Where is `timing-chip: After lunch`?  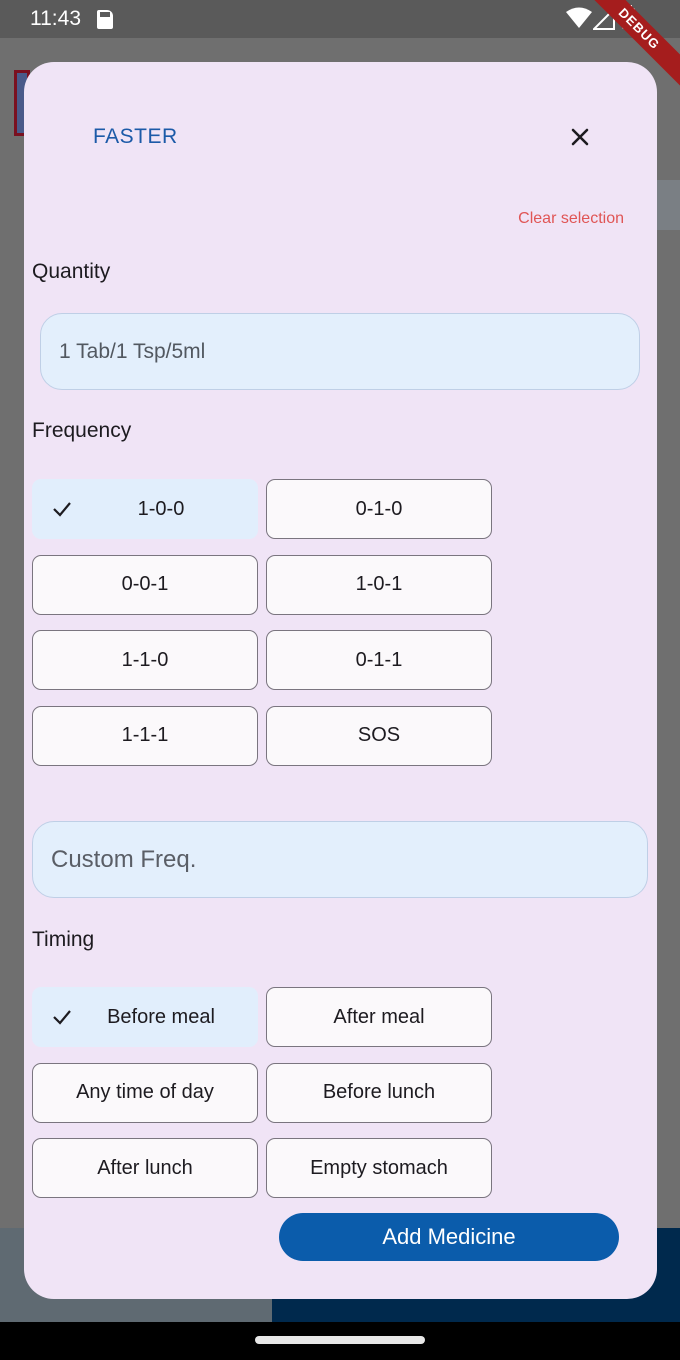 timing-chip: After lunch is located at coordinates (145, 1168).